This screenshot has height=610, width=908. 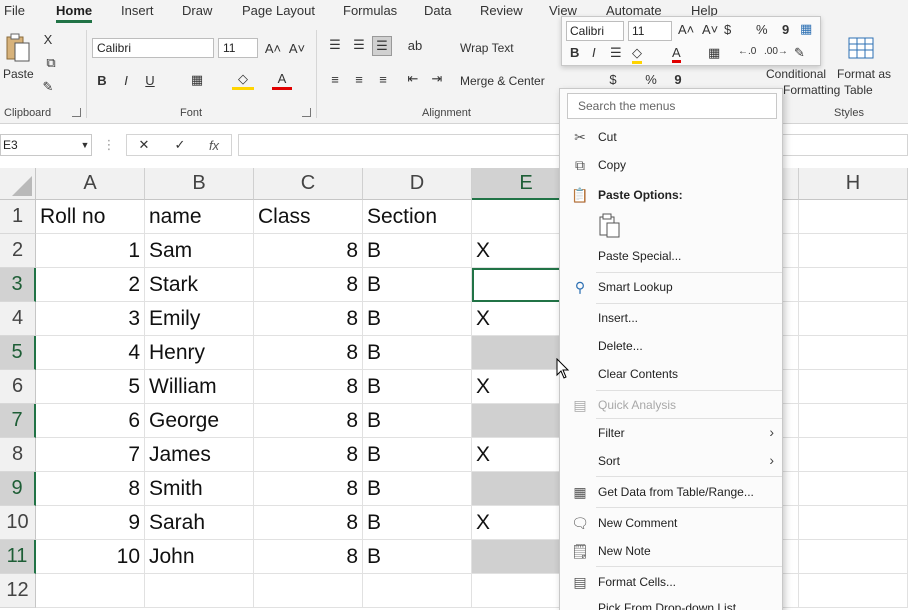 I want to click on cell-h5, so click(x=853, y=353).